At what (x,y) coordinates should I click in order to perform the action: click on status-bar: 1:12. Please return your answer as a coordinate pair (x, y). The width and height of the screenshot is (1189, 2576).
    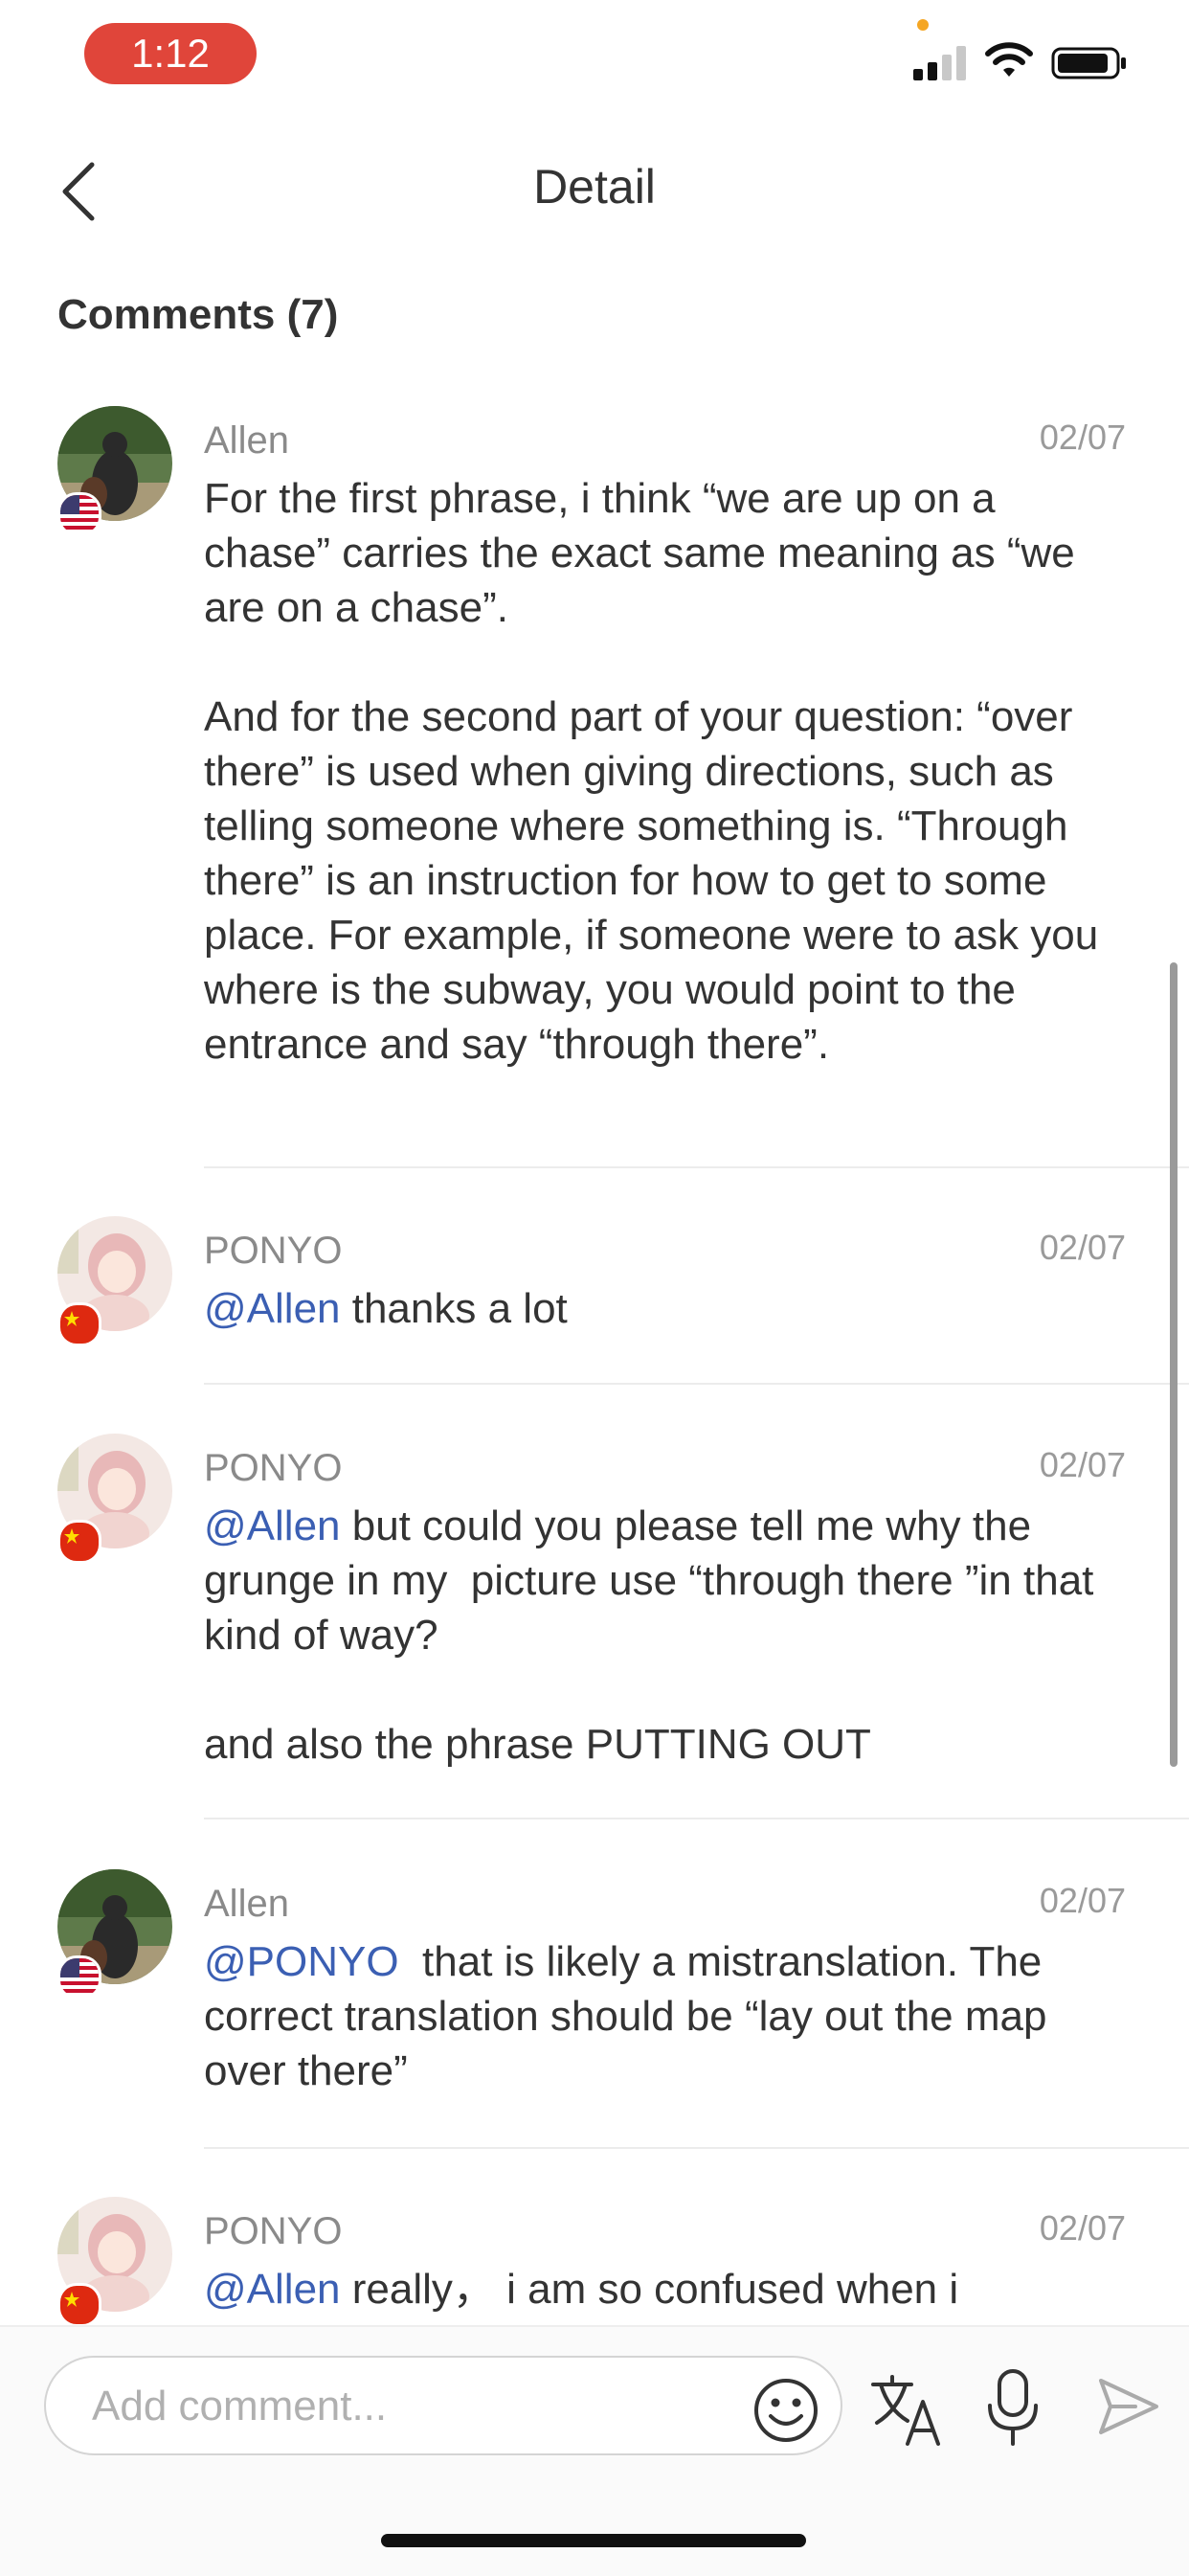
    Looking at the image, I should click on (594, 62).